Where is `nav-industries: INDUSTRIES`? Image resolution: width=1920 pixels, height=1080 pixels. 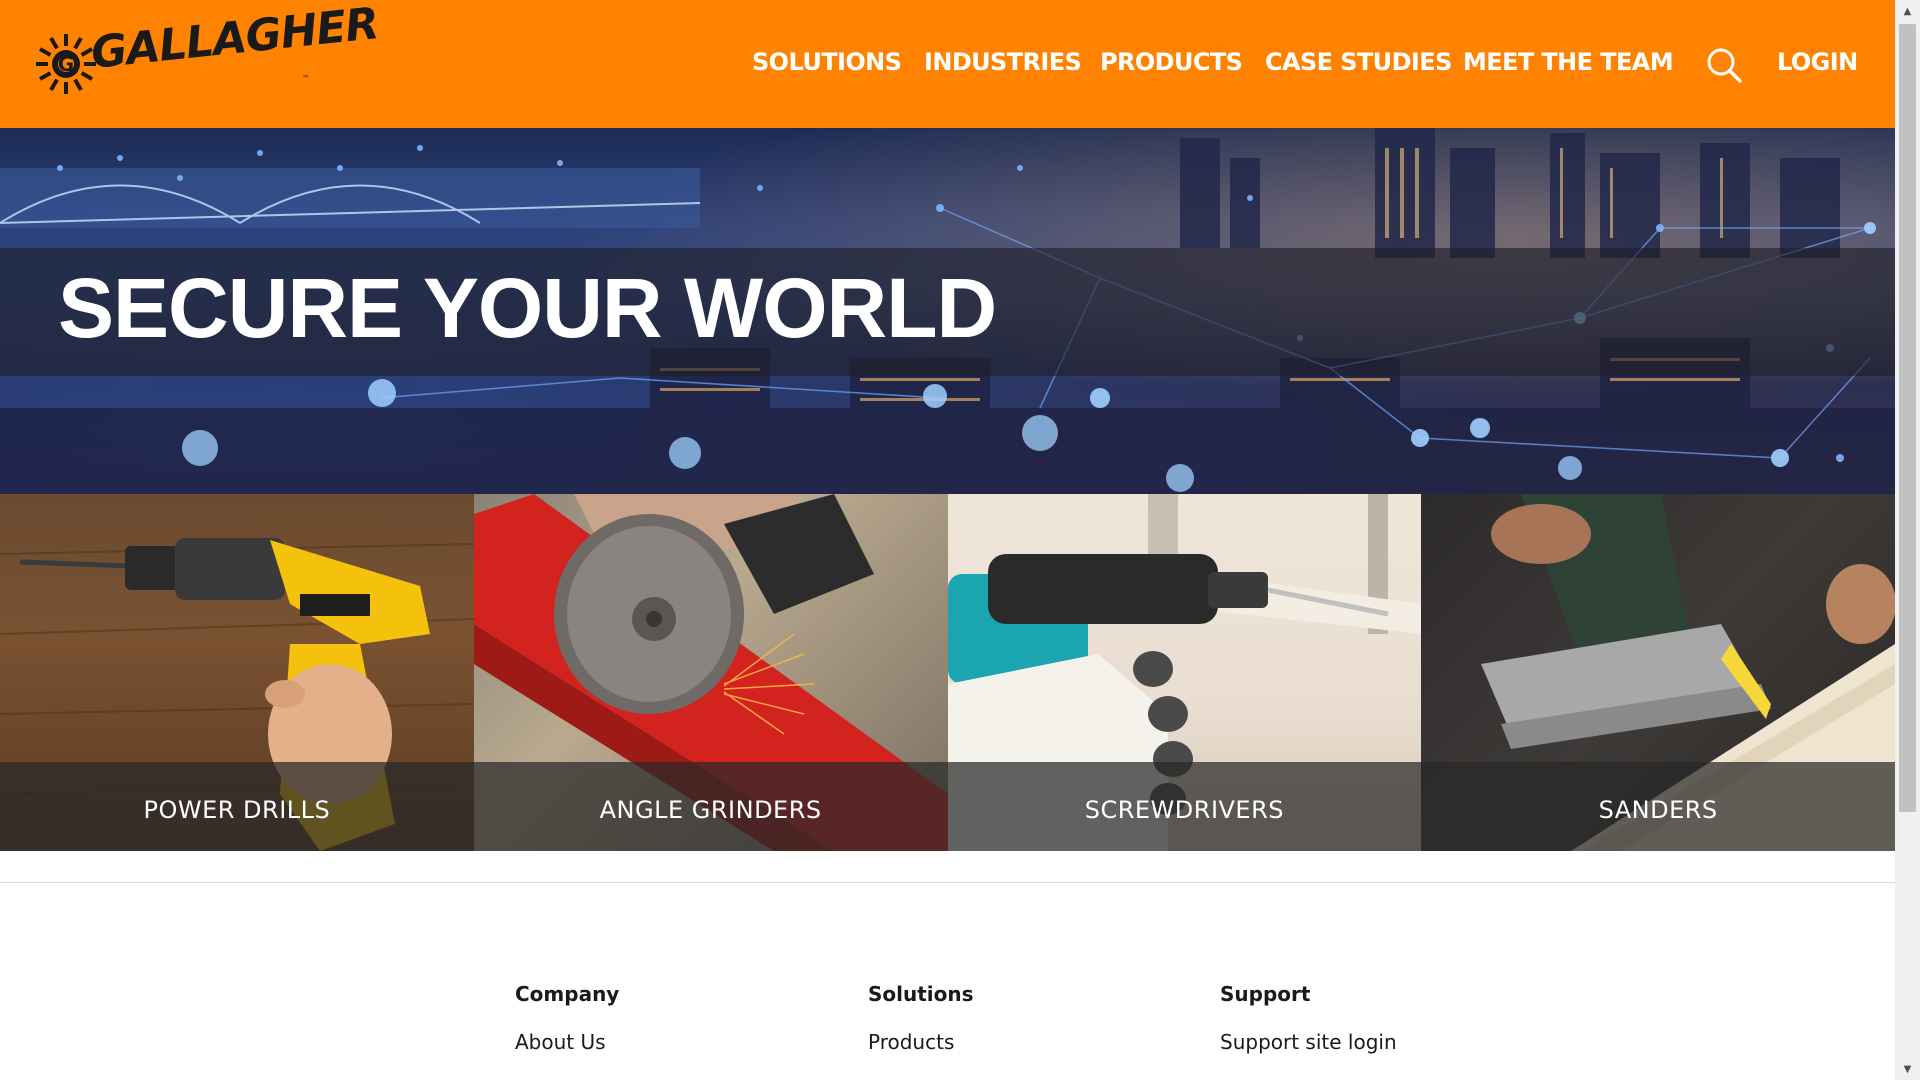
nav-industries: INDUSTRIES is located at coordinates (1003, 62).